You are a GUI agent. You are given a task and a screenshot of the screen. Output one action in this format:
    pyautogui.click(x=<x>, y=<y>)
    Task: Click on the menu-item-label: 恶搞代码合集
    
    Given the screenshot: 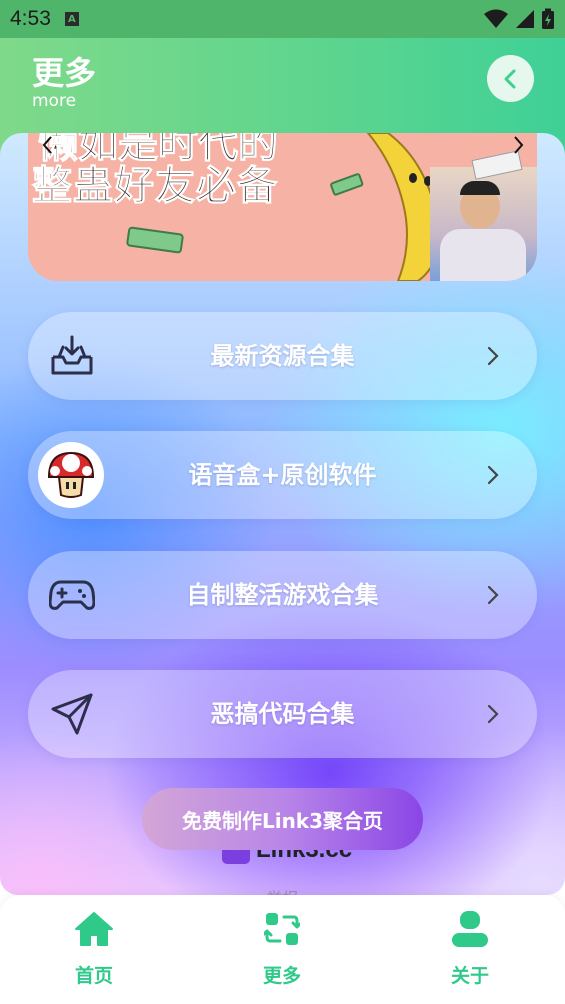 What is the action you would take?
    pyautogui.click(x=282, y=714)
    